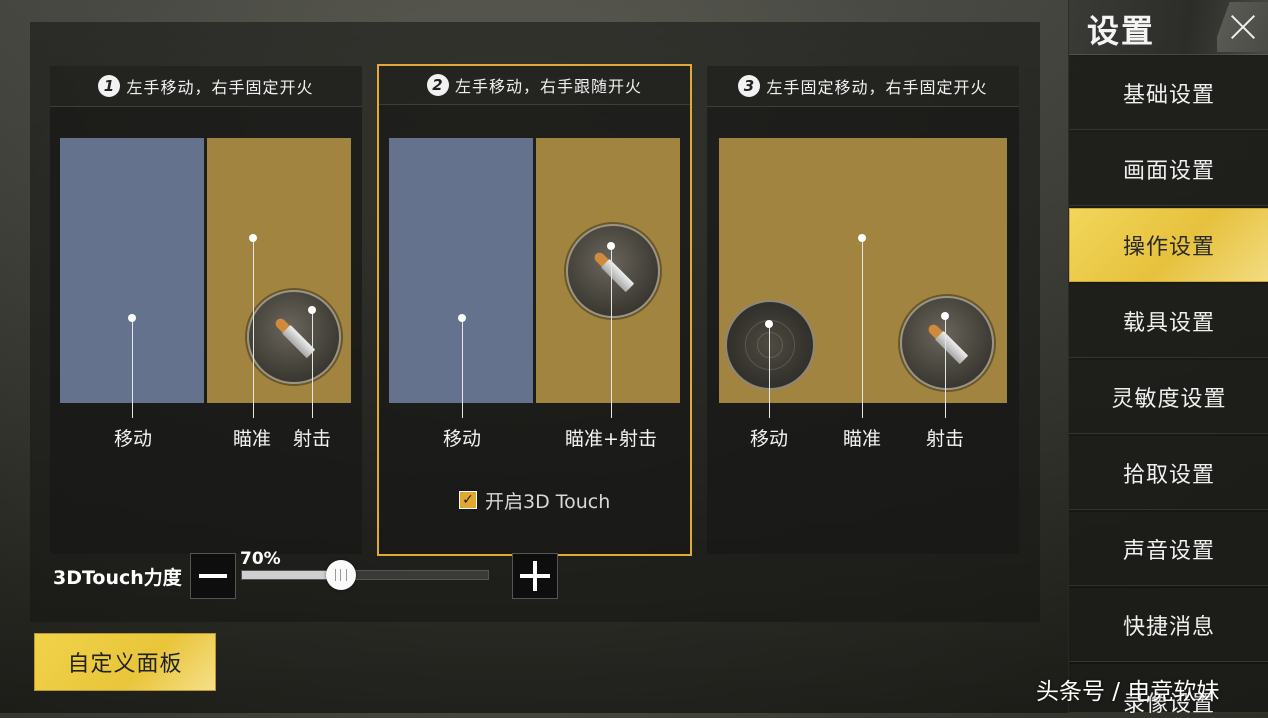  I want to click on custom-panel-button: 自定义面板, so click(125, 662).